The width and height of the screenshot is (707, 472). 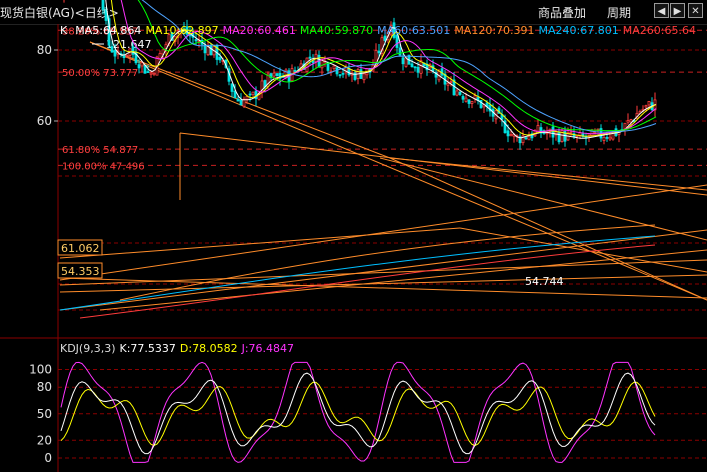 I want to click on legend-ma60: MA60:63.501, so click(x=414, y=30).